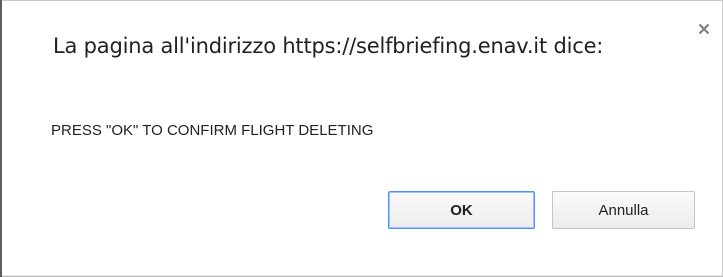 Image resolution: width=723 pixels, height=277 pixels. Describe the element at coordinates (623, 210) in the screenshot. I see `cancel-button: Annulla` at that location.